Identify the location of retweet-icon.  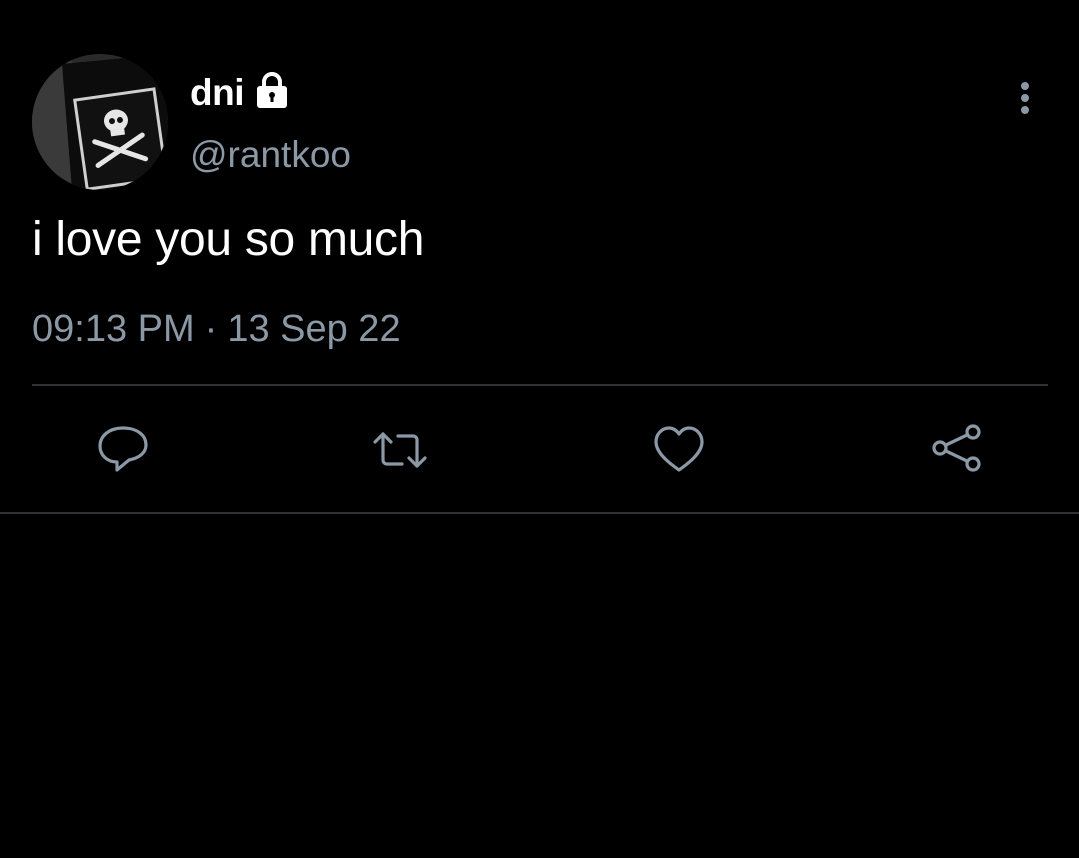
(400, 450).